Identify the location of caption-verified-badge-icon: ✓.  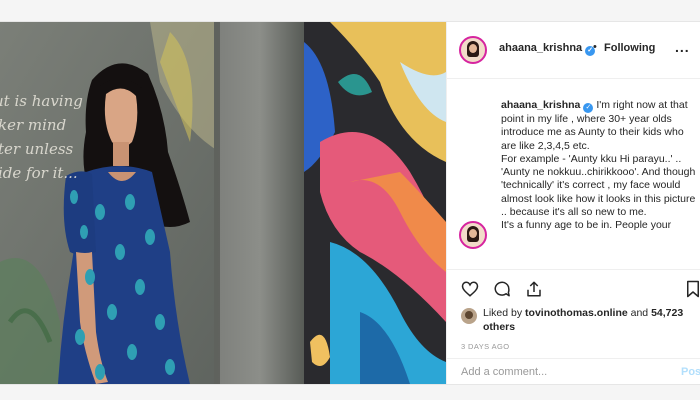
(588, 108).